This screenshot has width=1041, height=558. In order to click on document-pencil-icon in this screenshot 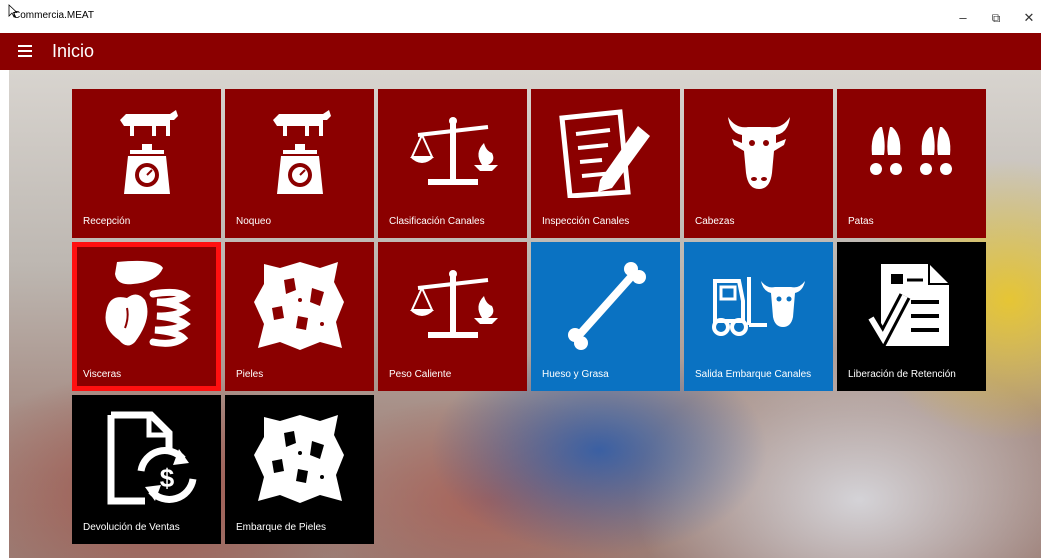, I will do `click(605, 153)`.